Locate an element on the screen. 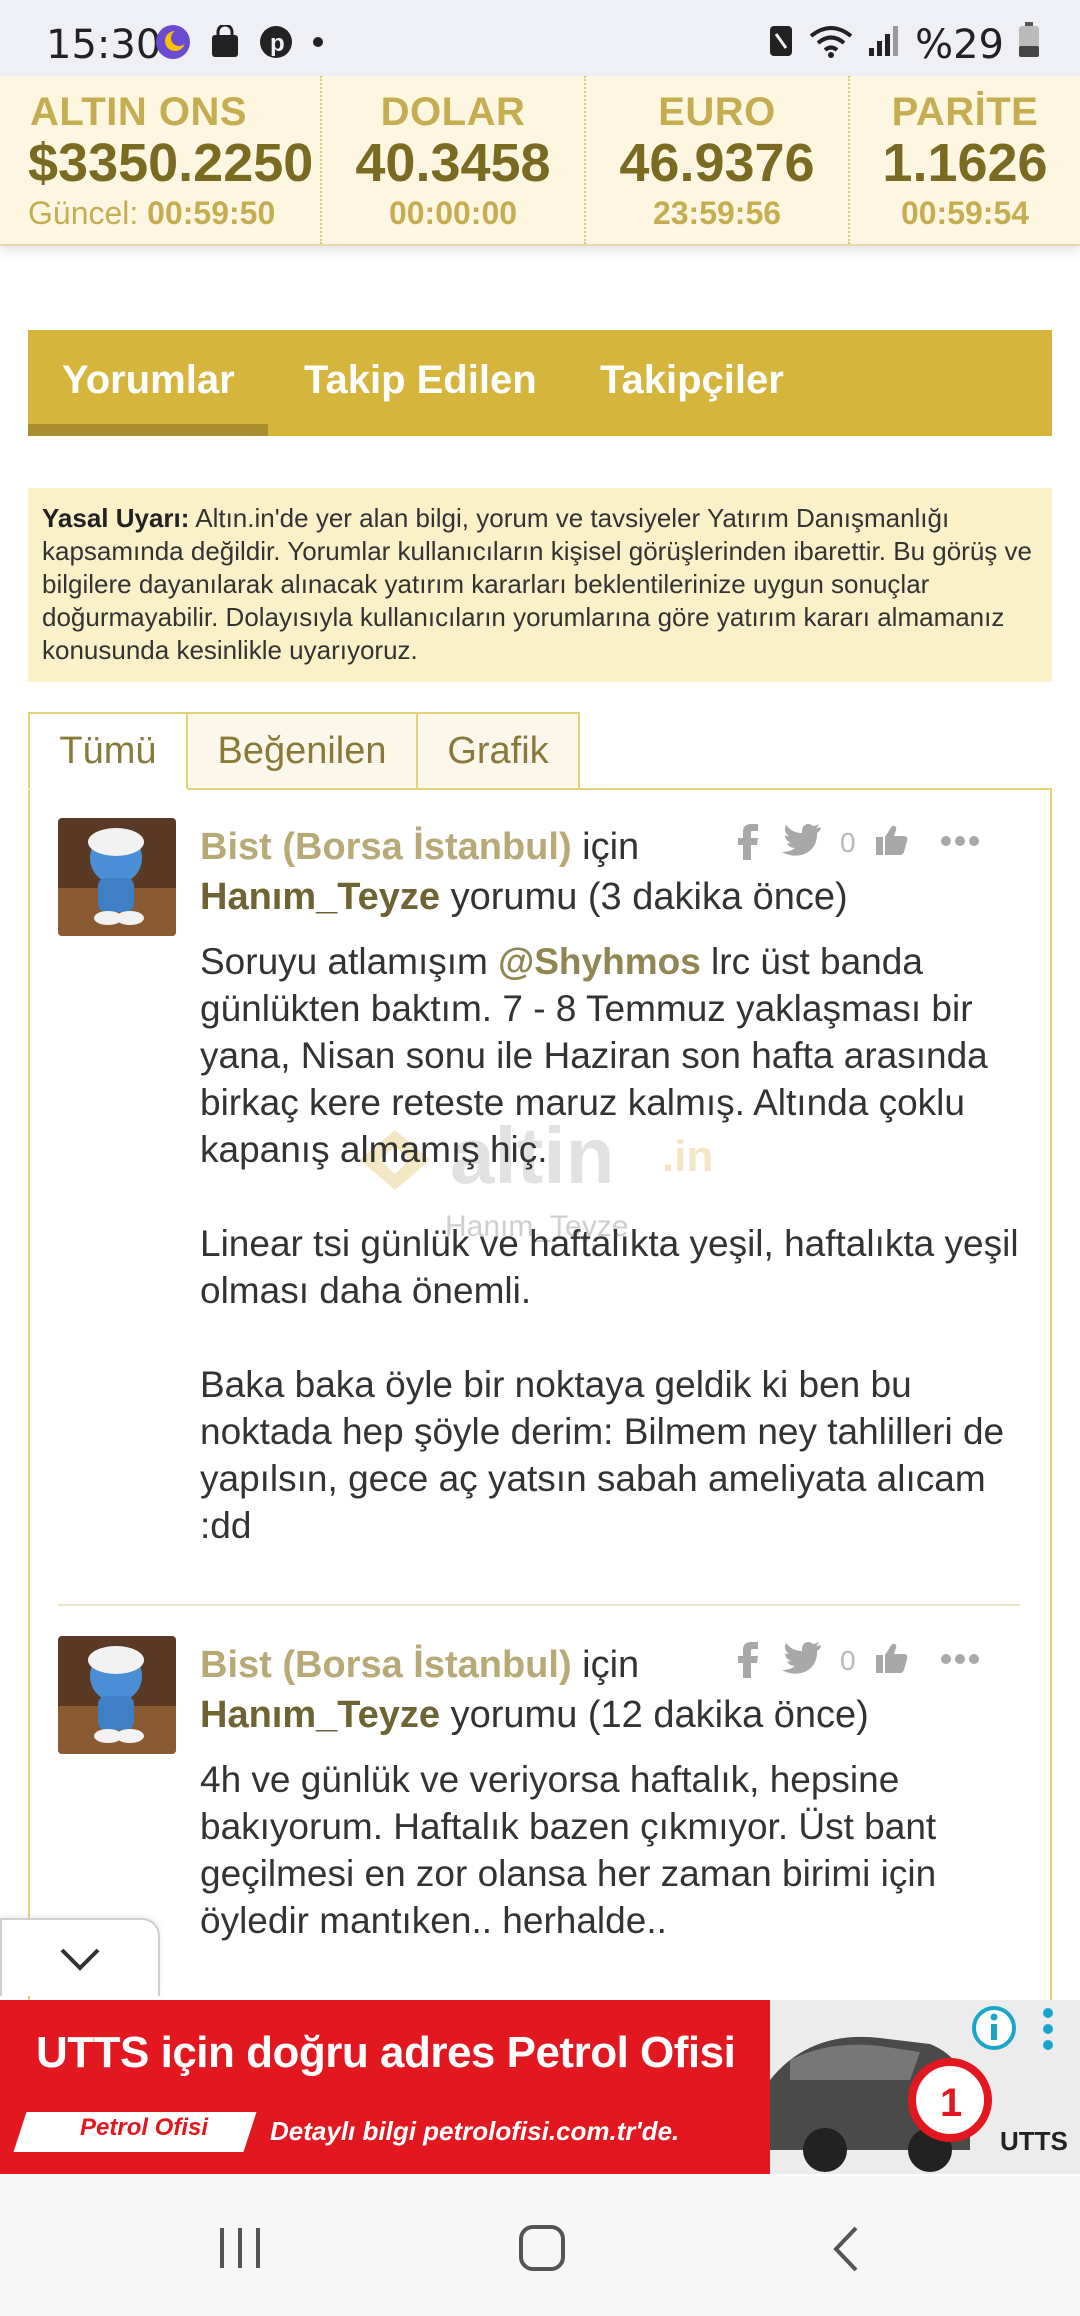 Image resolution: width=1080 pixels, height=2316 pixels. ad-brand-text: Petrol Ofisi is located at coordinates (144, 2127).